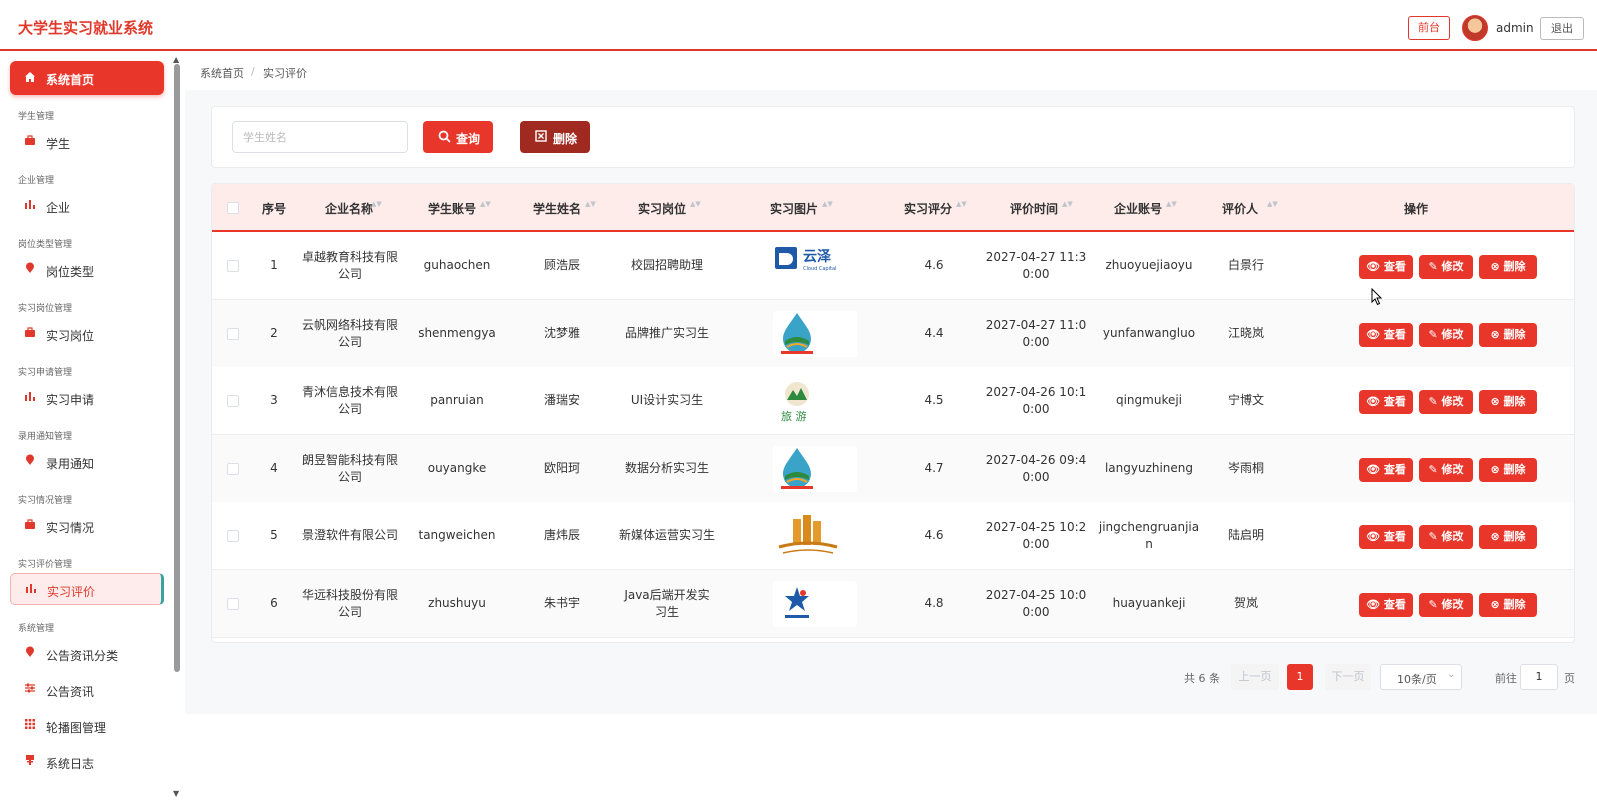 The image size is (1597, 800). What do you see at coordinates (1149, 265) in the screenshot?
I see `company-account-cell: zhuoyuejiaoyu` at bounding box center [1149, 265].